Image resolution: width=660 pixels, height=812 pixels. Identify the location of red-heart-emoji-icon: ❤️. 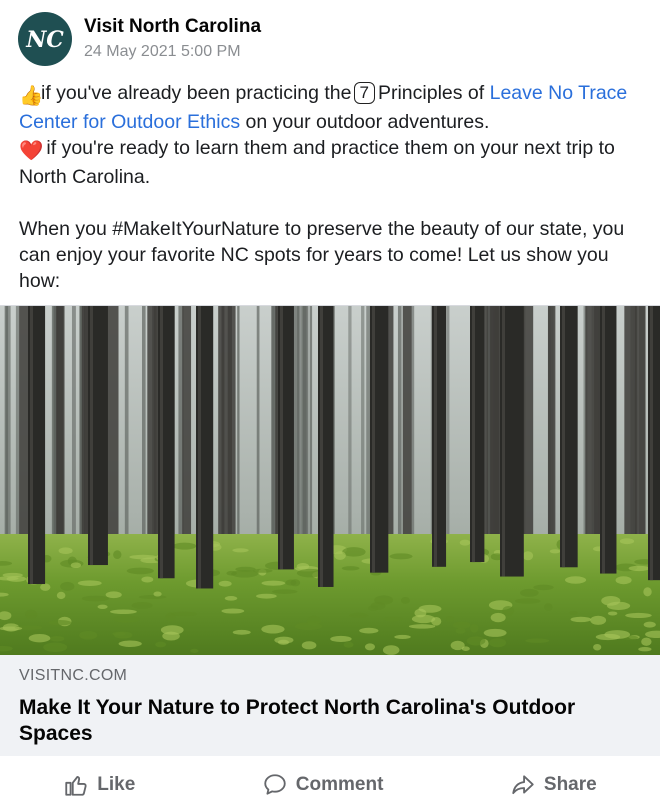
(31, 151).